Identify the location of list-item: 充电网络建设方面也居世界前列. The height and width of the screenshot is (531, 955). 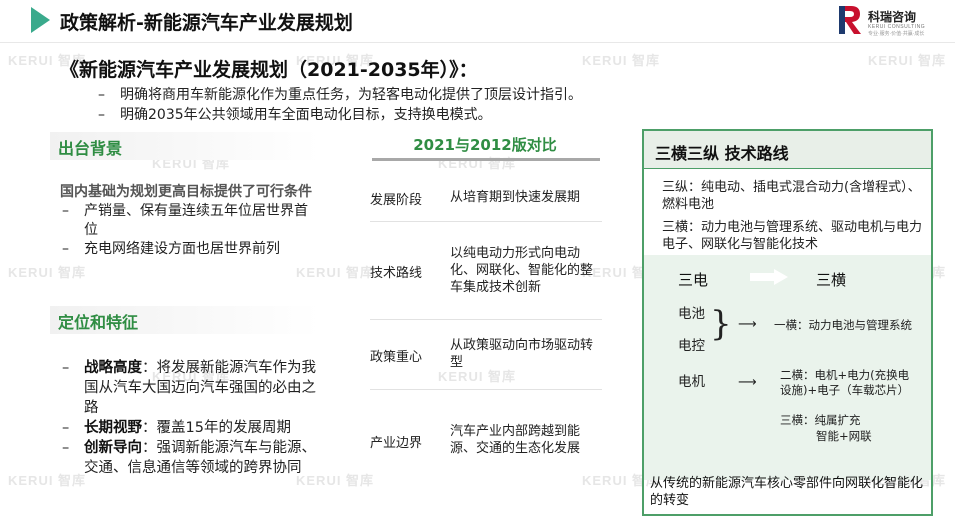
(190, 249).